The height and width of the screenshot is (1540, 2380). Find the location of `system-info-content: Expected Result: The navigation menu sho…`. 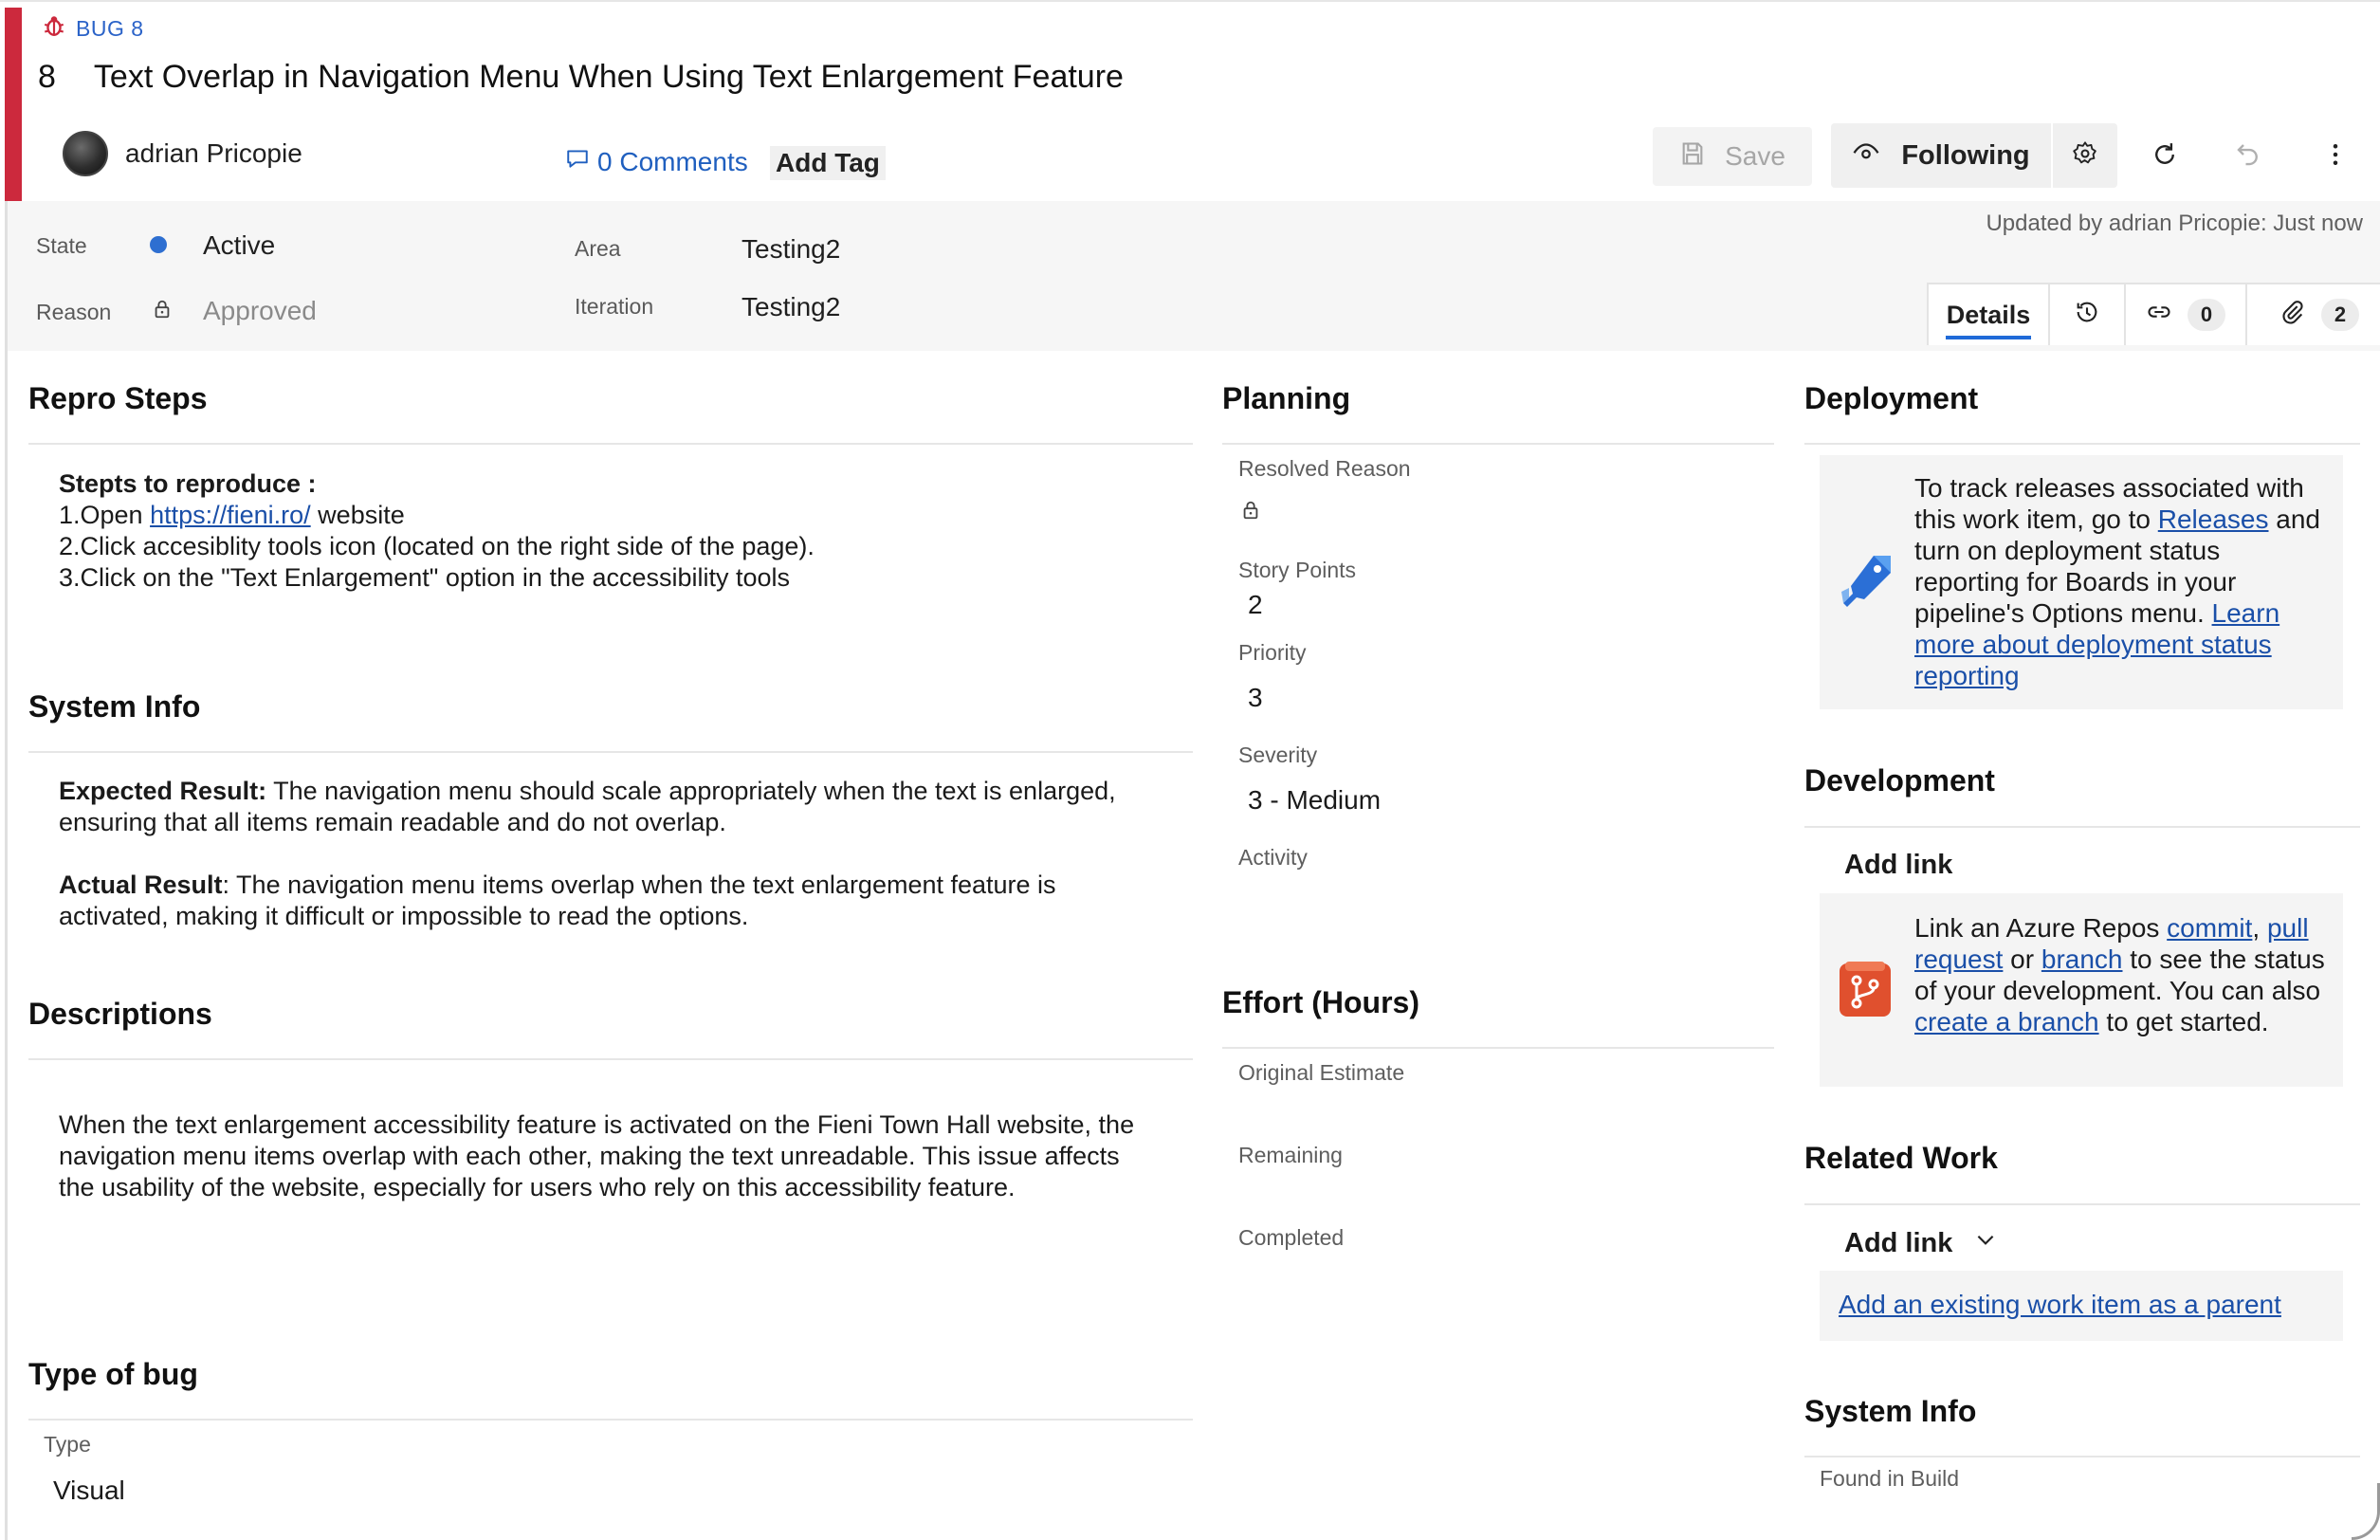

system-info-content: Expected Result: The navigation menu sho… is located at coordinates (609, 854).